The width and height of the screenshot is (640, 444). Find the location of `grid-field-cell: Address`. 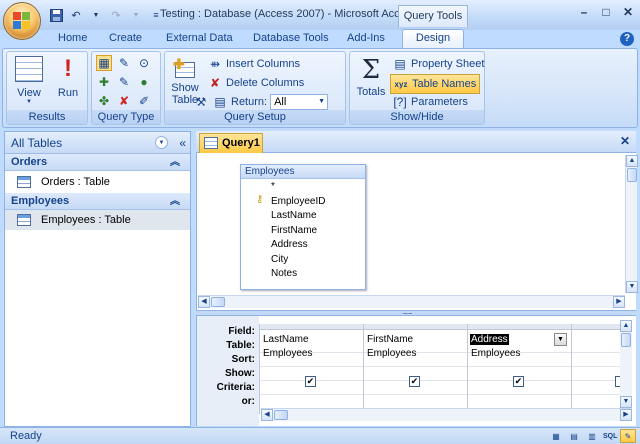

grid-field-cell: Address is located at coordinates (489, 339).